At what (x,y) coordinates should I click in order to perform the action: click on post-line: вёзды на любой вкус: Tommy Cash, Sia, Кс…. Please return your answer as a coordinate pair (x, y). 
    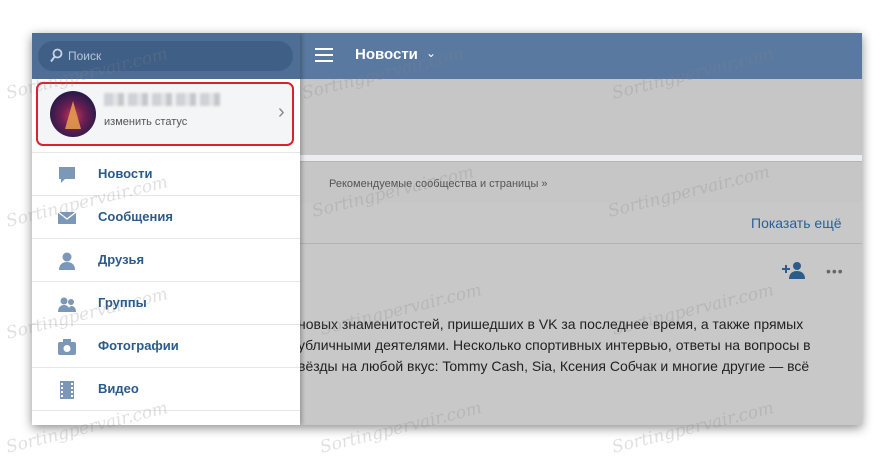
    Looking at the image, I should click on (554, 366).